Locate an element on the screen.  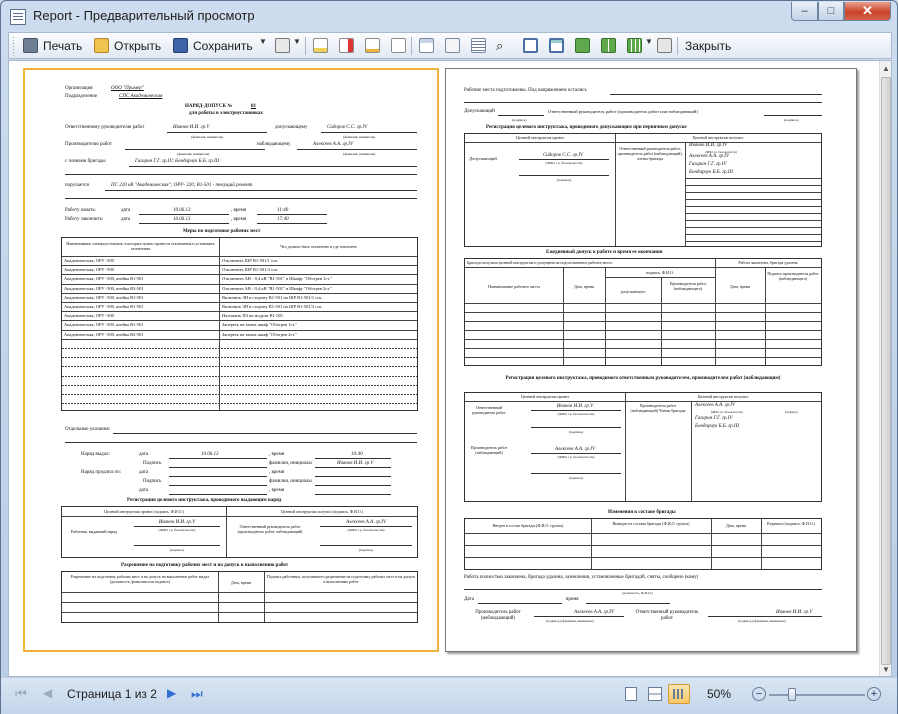
extended-date2-label: дата is located at coordinates (144, 490).